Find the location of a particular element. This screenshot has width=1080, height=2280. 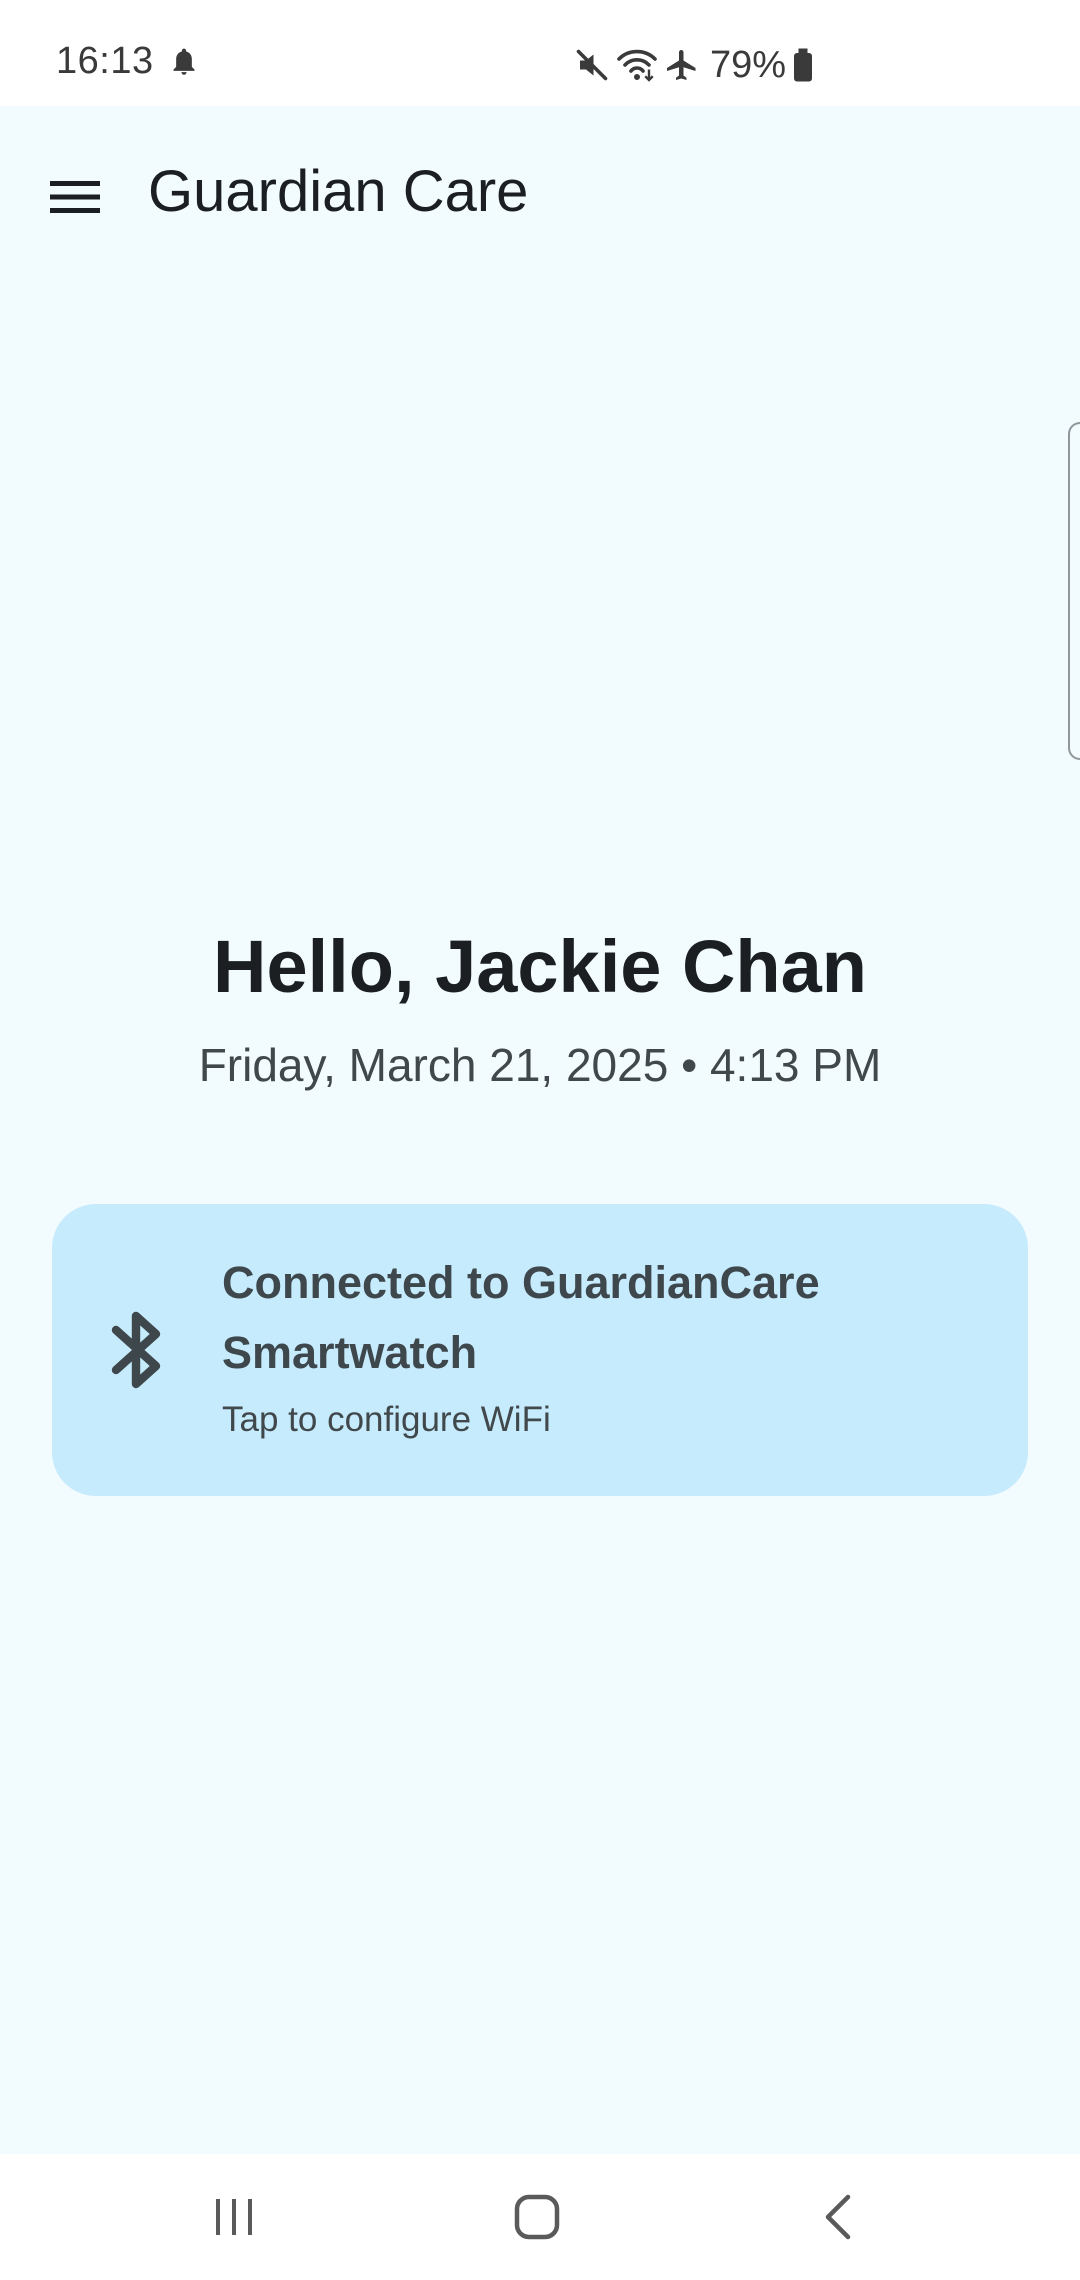

home-icon is located at coordinates (537, 2217).